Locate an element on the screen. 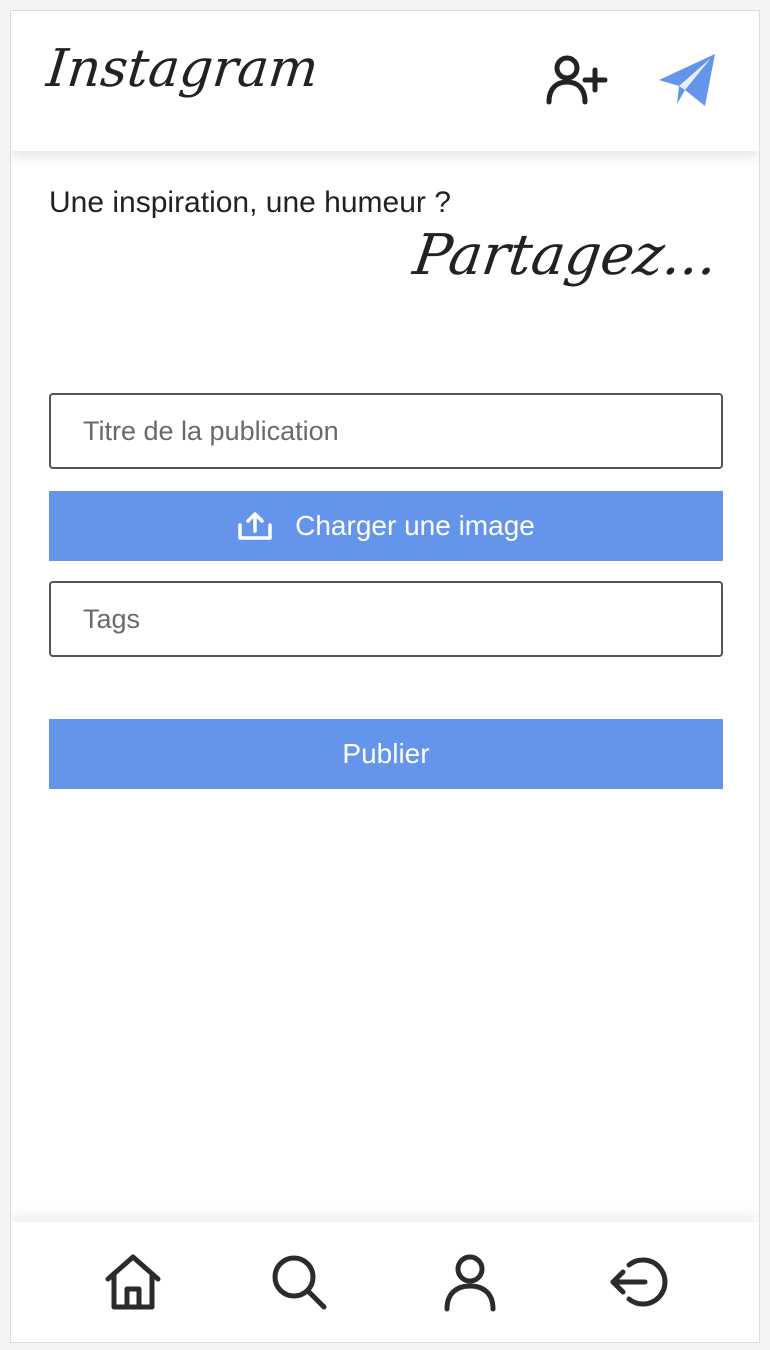  search-icon is located at coordinates (299, 1282).